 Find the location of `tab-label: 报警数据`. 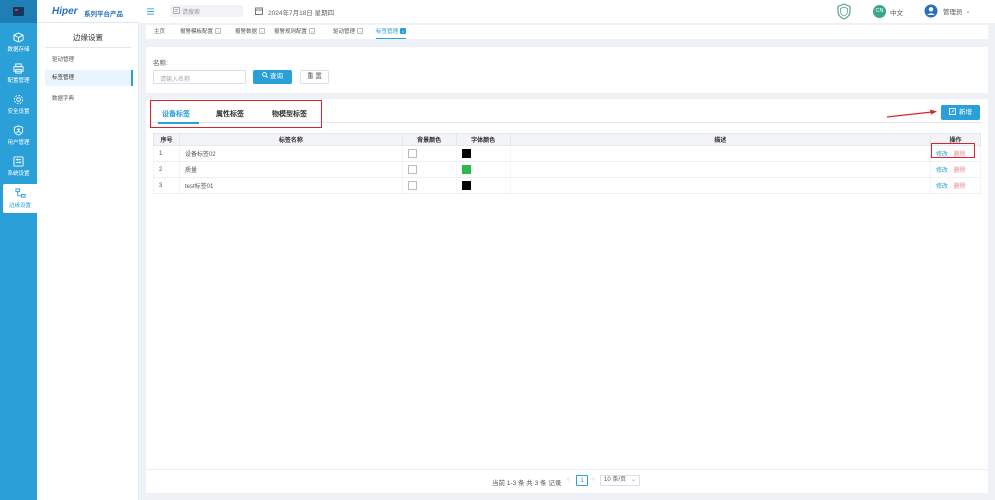

tab-label: 报警数据 is located at coordinates (246, 32).